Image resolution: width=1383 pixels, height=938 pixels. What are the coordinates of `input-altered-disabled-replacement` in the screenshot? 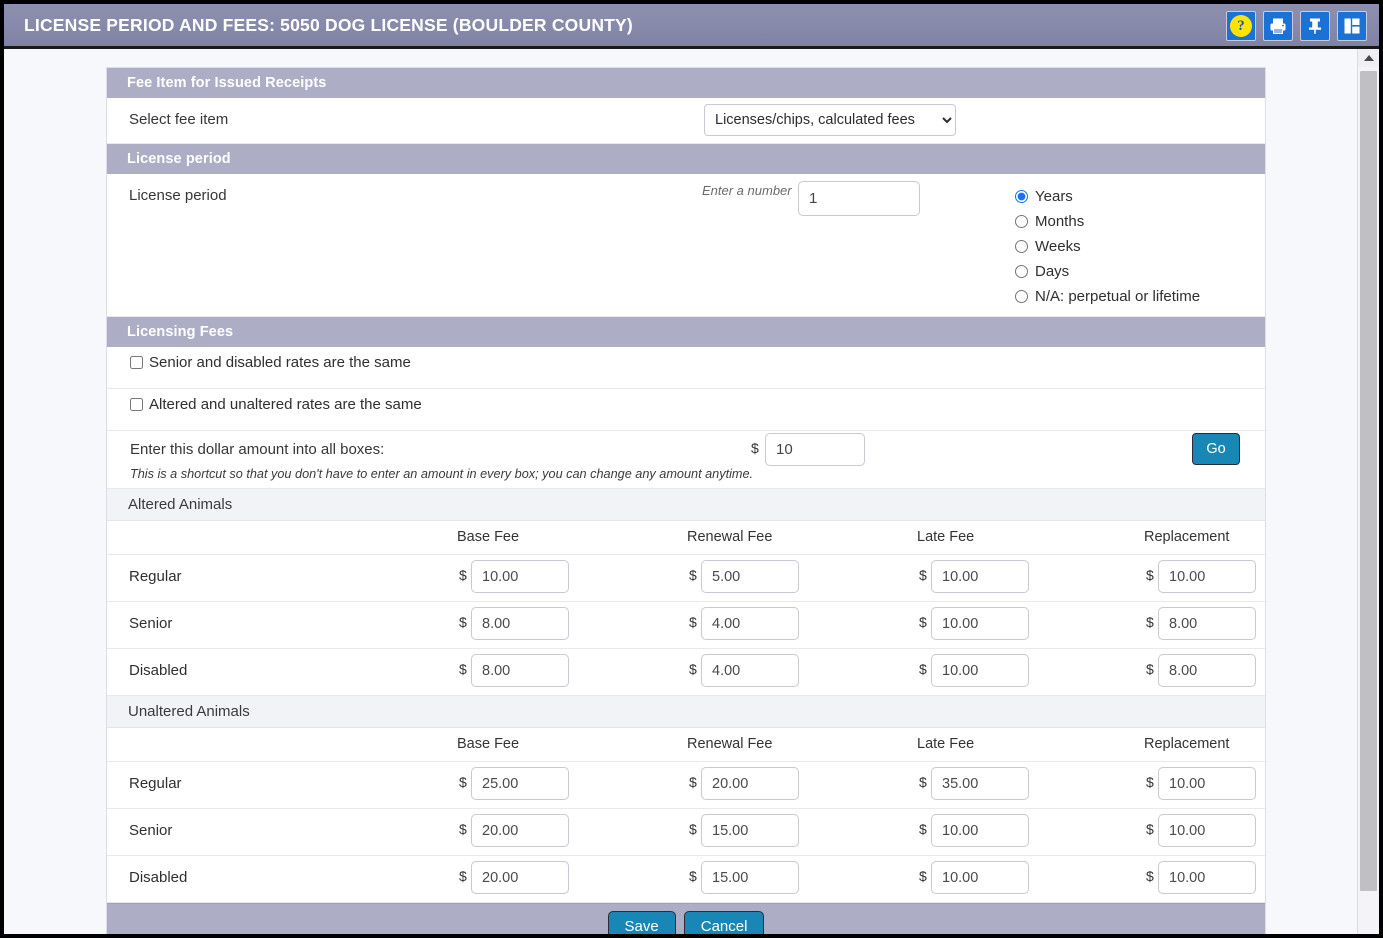 It's located at (1207, 670).